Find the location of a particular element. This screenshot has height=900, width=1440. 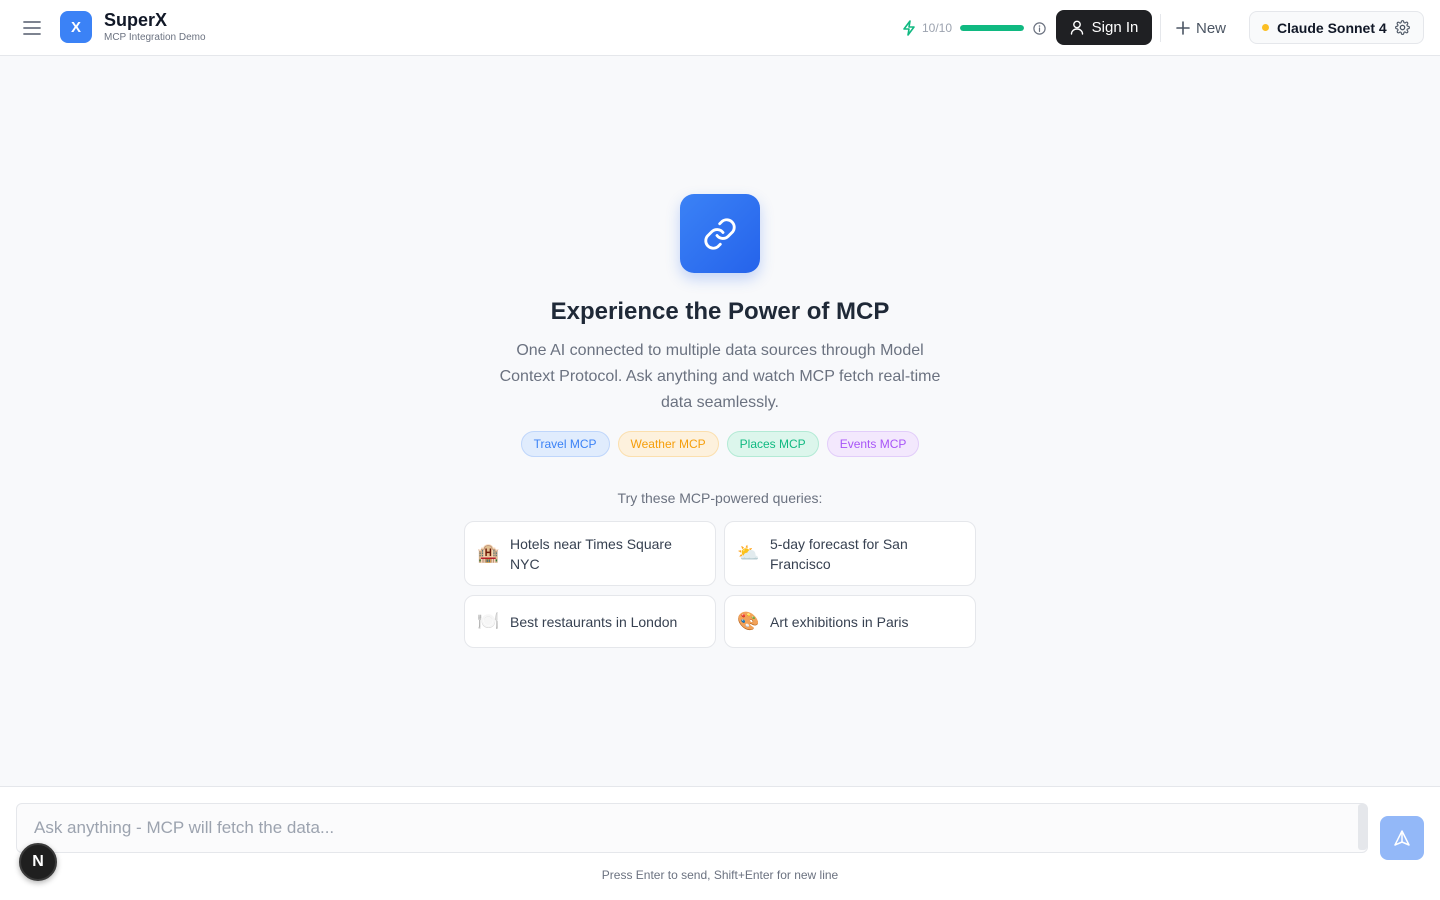

info-icon is located at coordinates (1039, 28).